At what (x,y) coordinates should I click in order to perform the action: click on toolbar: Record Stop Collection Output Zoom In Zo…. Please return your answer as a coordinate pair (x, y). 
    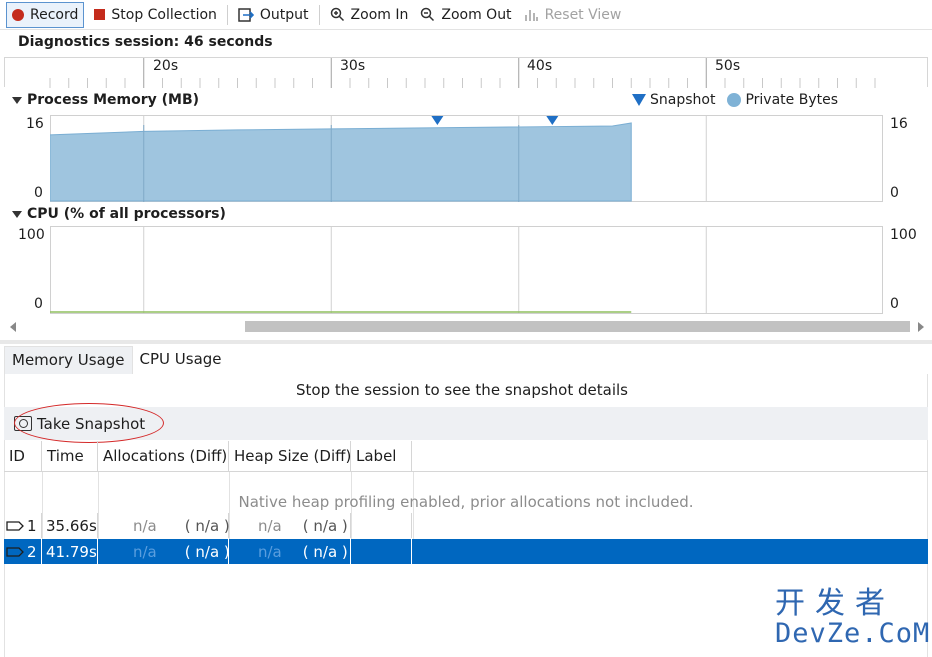
    Looking at the image, I should click on (466, 15).